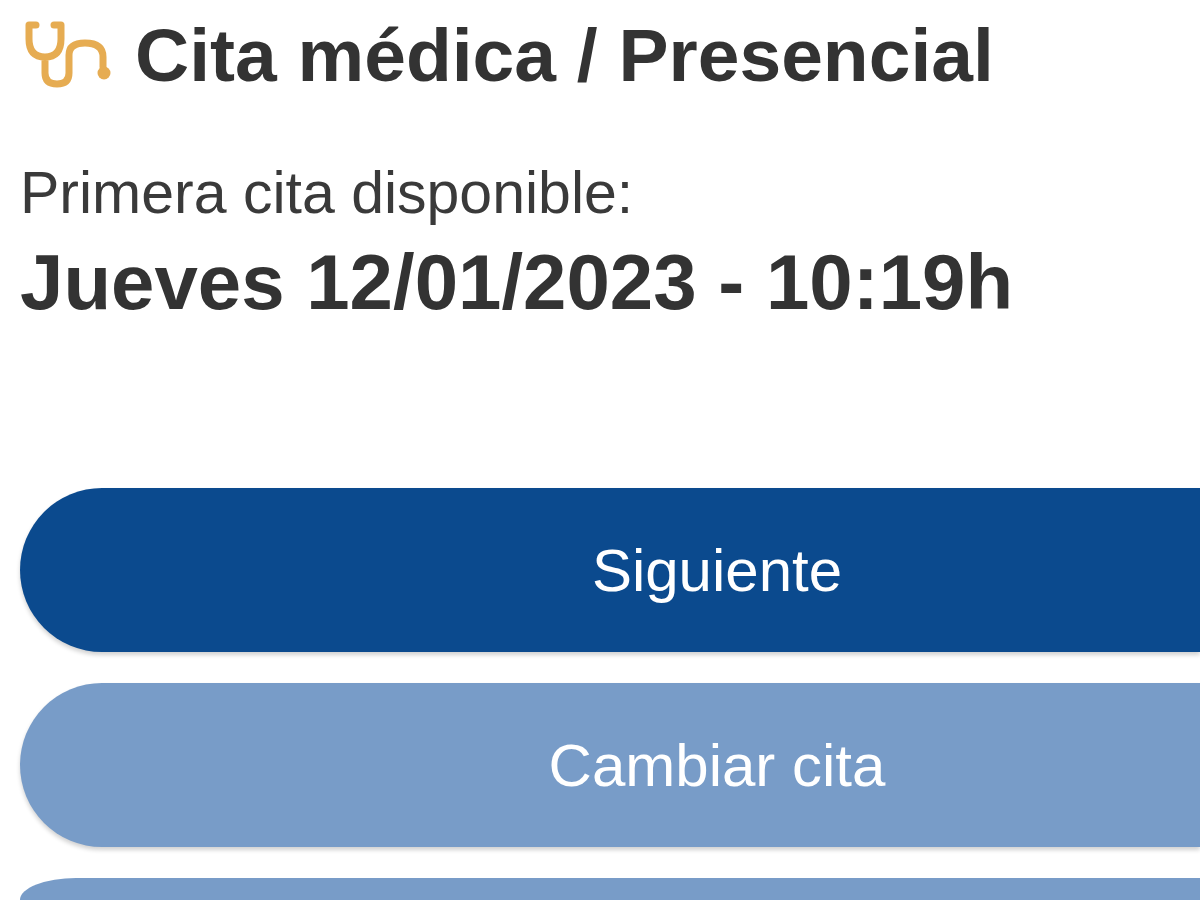  I want to click on appointment-date-time: Jueves 12/01/2023 - 10:19h, so click(517, 282).